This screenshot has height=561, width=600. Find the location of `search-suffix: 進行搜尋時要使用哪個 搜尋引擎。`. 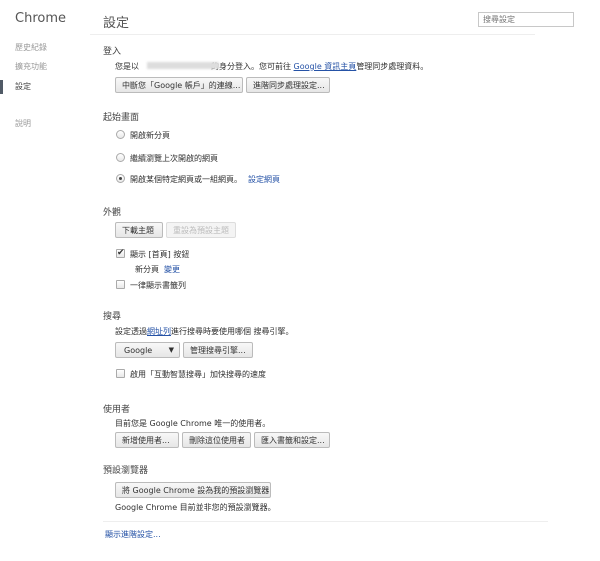

search-suffix: 進行搜尋時要使用哪個 搜尋引擎。 is located at coordinates (232, 331).